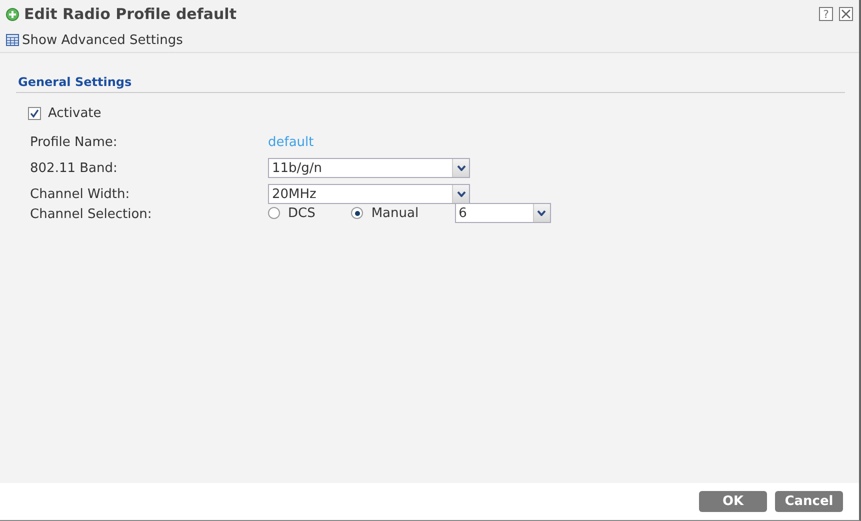 Image resolution: width=861 pixels, height=521 pixels. Describe the element at coordinates (291, 142) in the screenshot. I see `profile-name-value: default` at that location.